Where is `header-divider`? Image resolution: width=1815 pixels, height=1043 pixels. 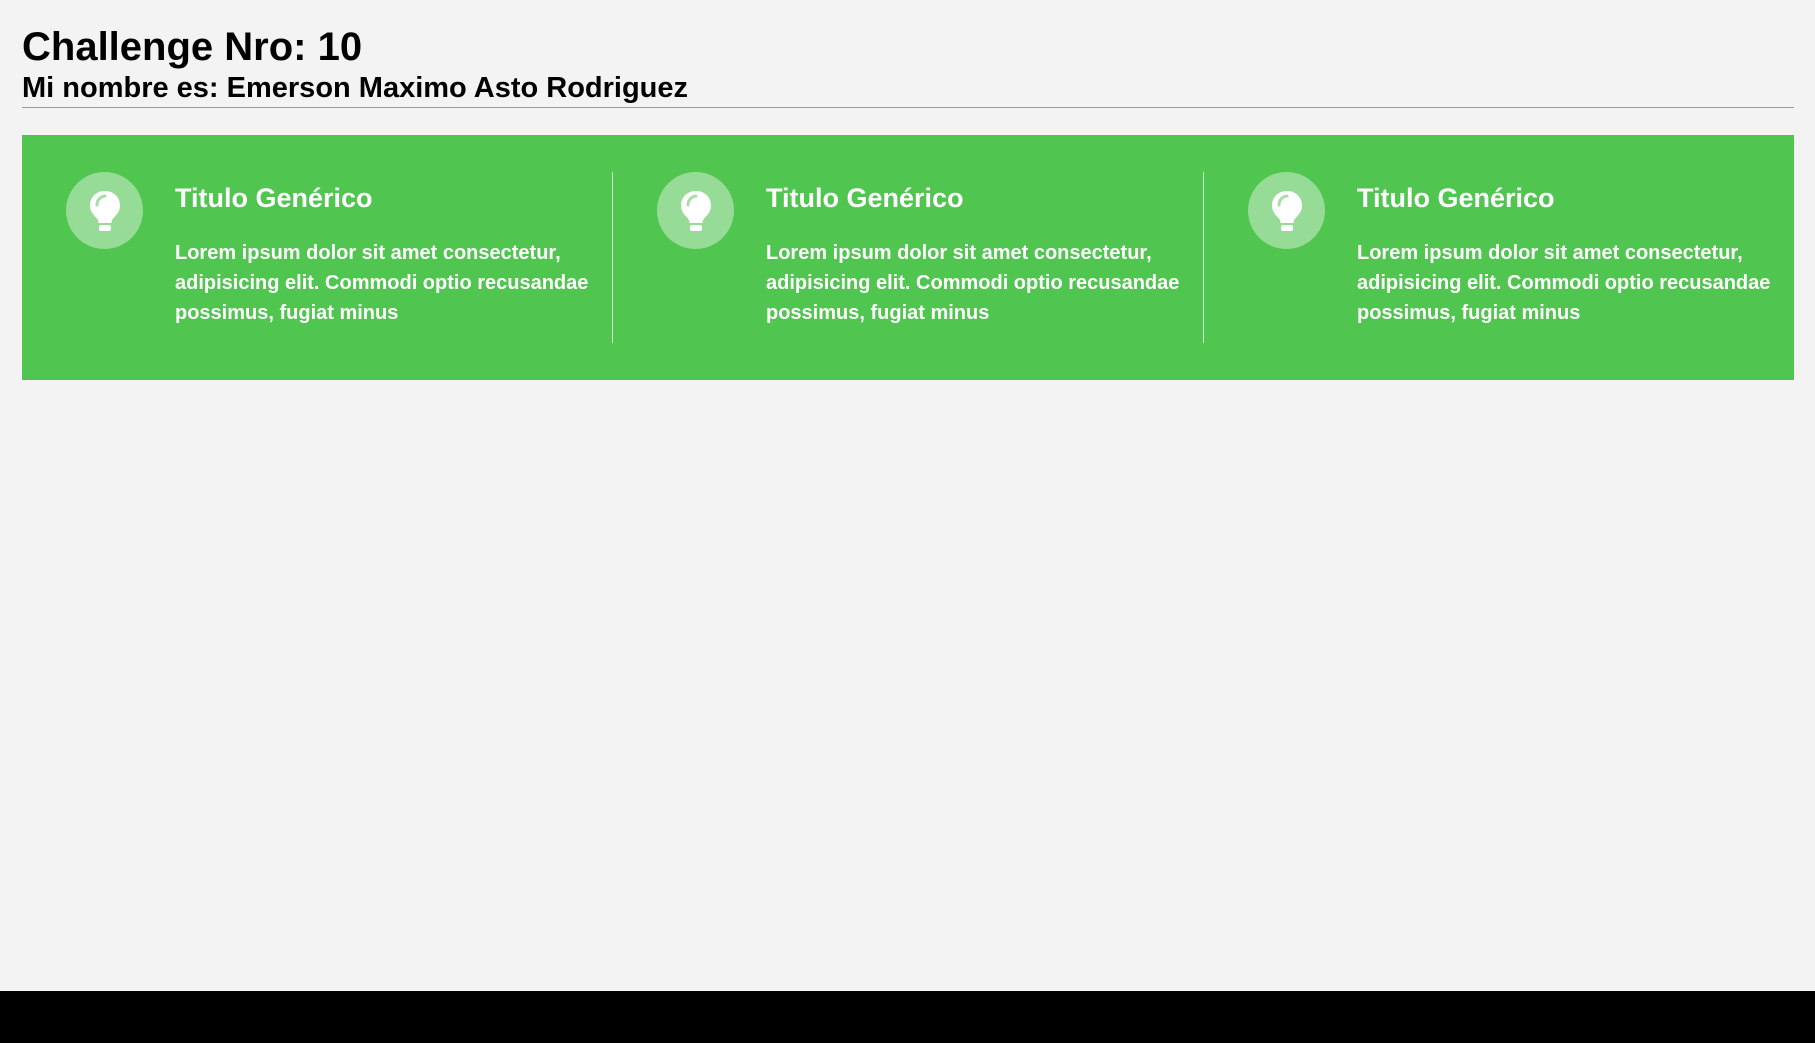 header-divider is located at coordinates (908, 107).